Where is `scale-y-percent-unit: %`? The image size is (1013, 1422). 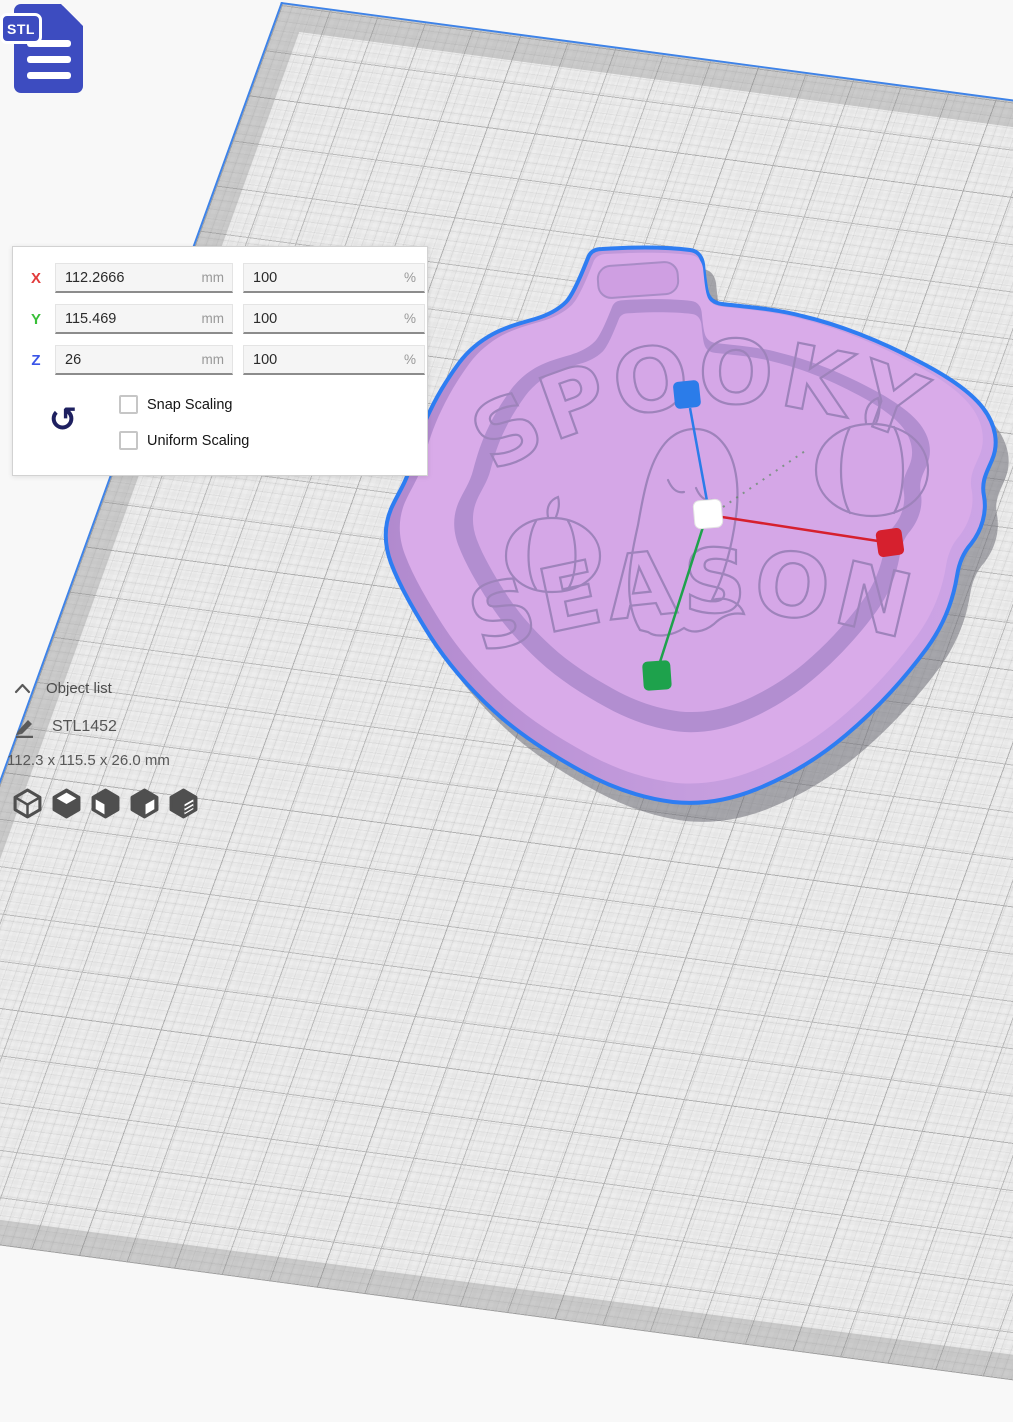 scale-y-percent-unit: % is located at coordinates (409, 318).